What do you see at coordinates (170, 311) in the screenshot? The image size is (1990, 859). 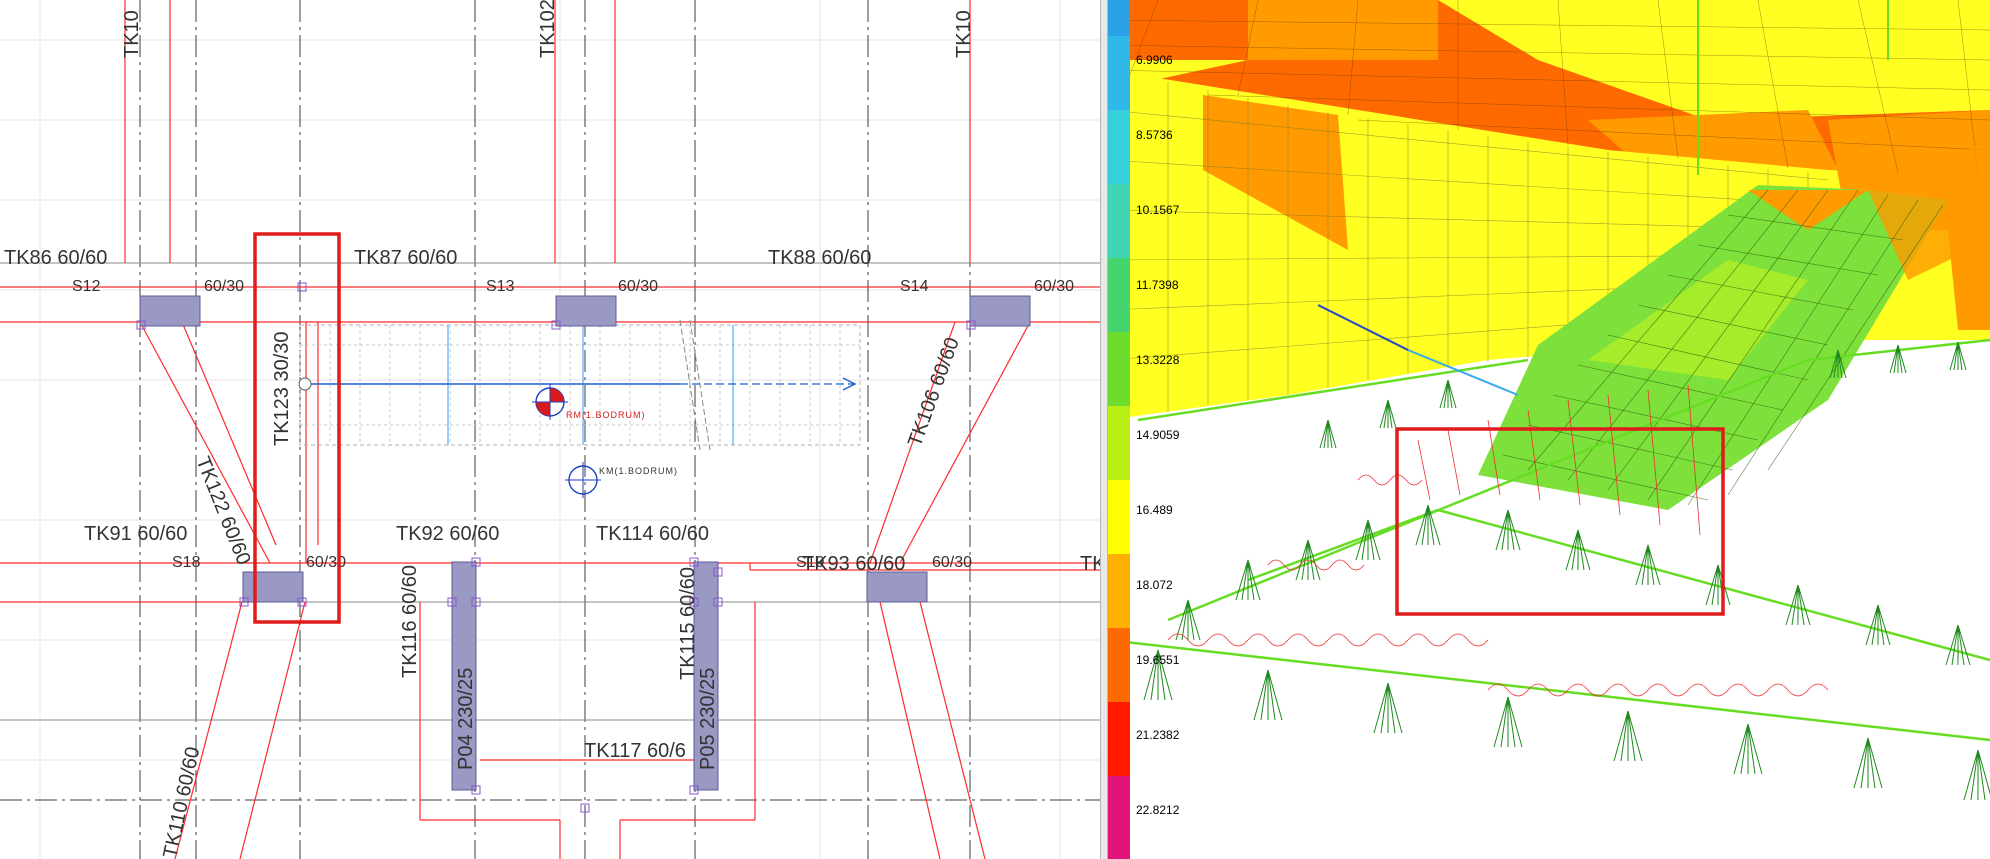 I see `column-s12` at bounding box center [170, 311].